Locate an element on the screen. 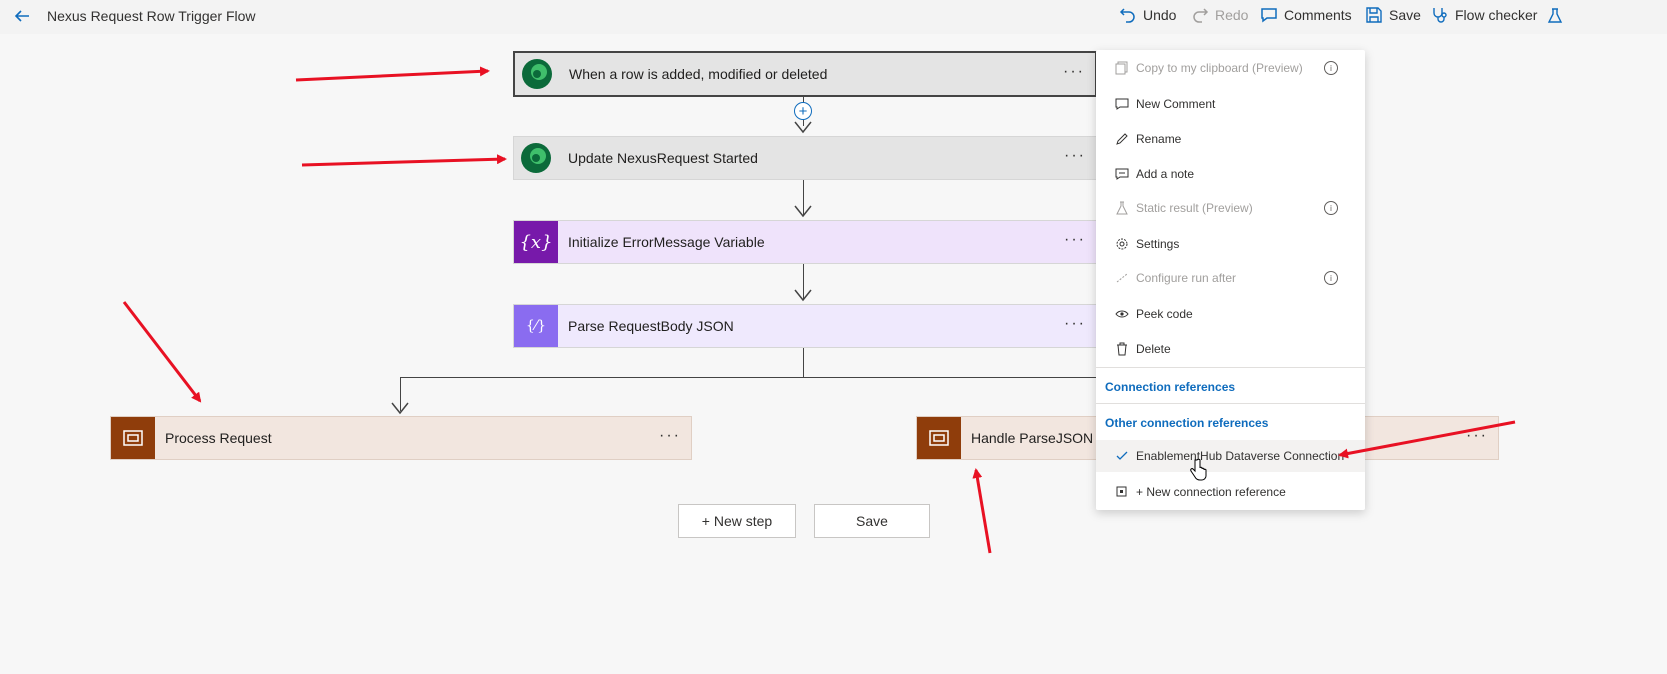  save-toolbar-button: Save is located at coordinates (1393, 15).